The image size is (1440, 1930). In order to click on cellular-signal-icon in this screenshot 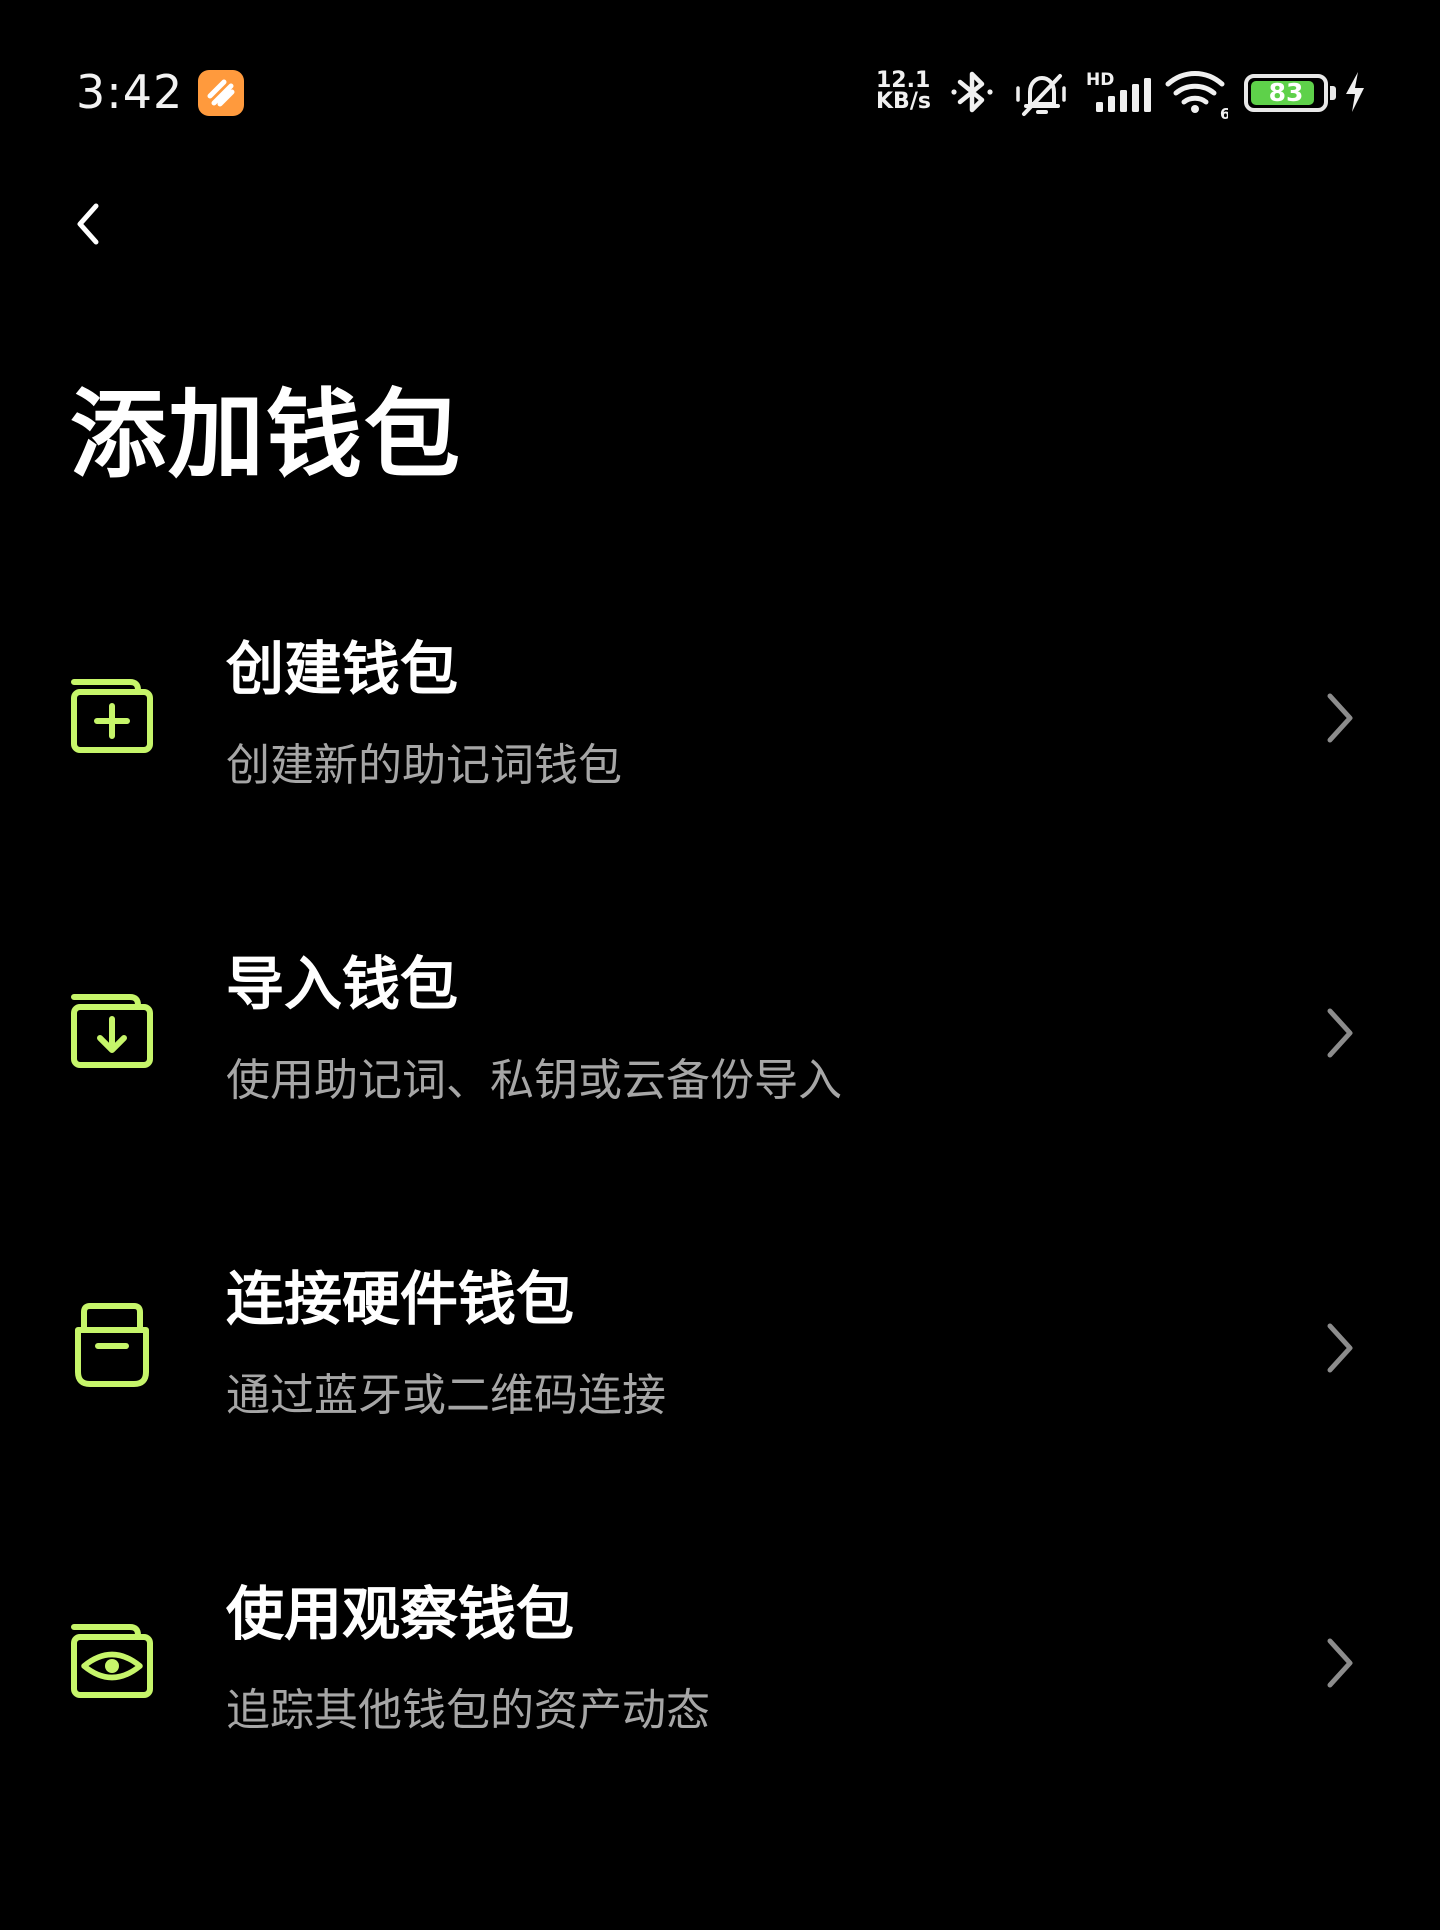, I will do `click(1123, 95)`.